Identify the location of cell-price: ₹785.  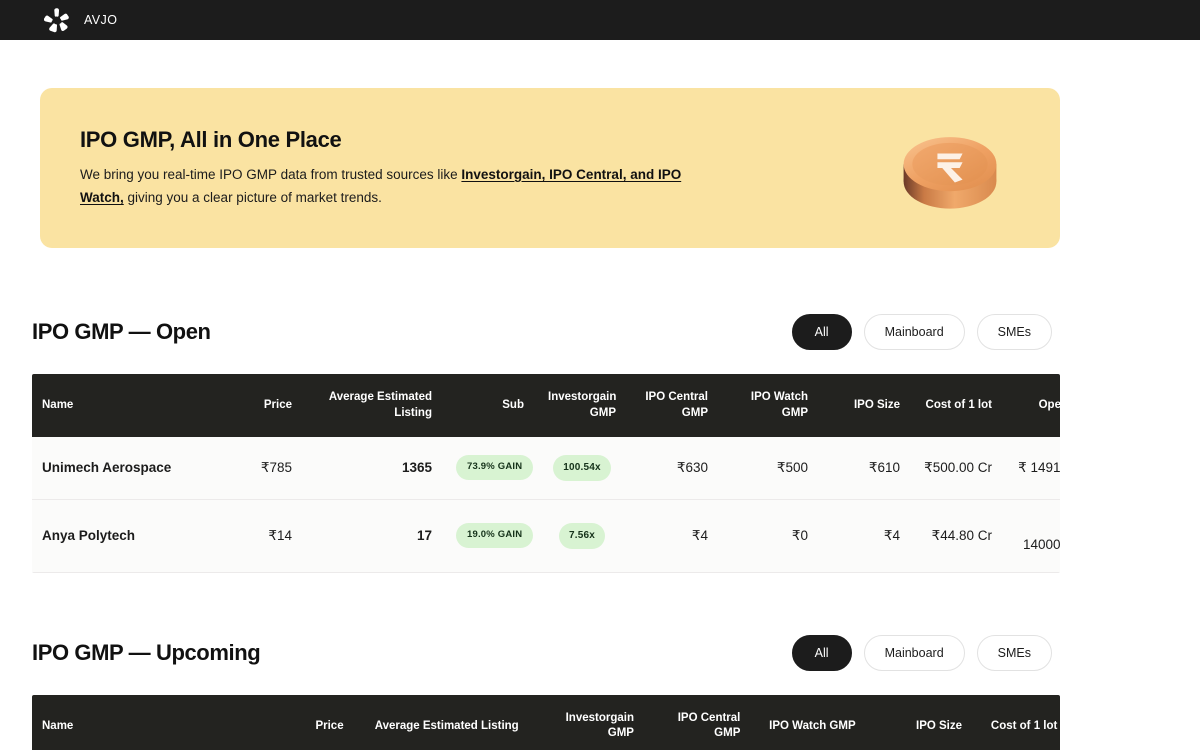
(273, 468).